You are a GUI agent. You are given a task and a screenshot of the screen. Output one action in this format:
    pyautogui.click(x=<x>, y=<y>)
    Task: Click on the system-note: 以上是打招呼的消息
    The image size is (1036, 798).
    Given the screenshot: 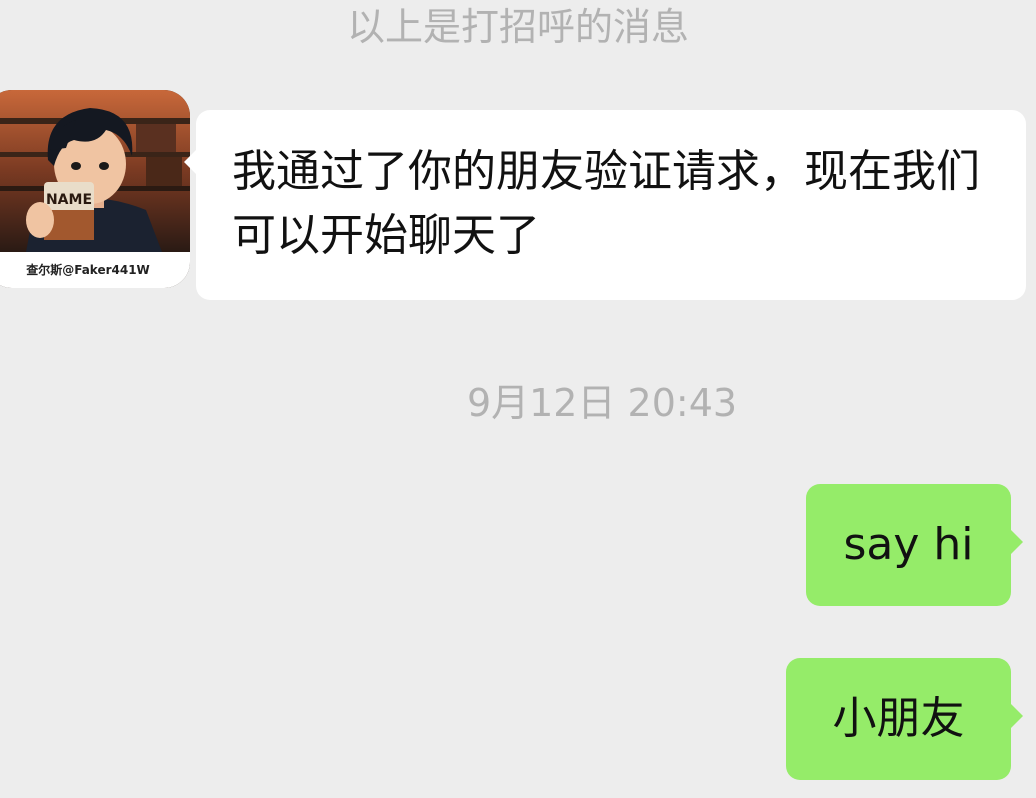 What is the action you would take?
    pyautogui.click(x=517, y=27)
    